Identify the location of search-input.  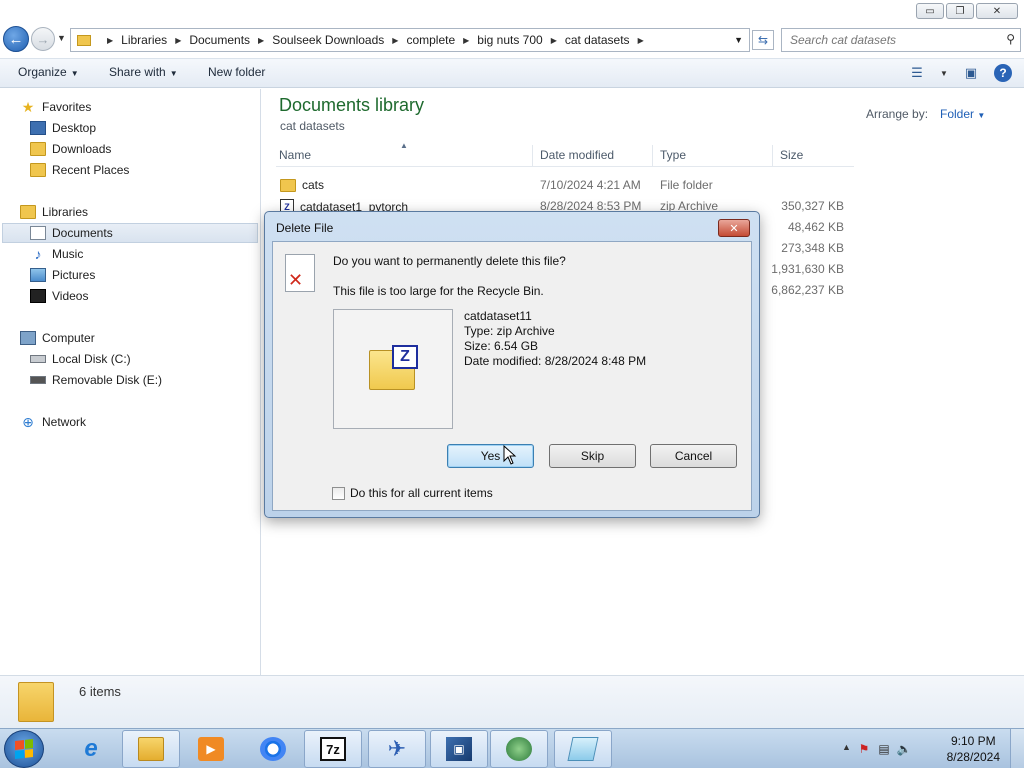
(890, 40).